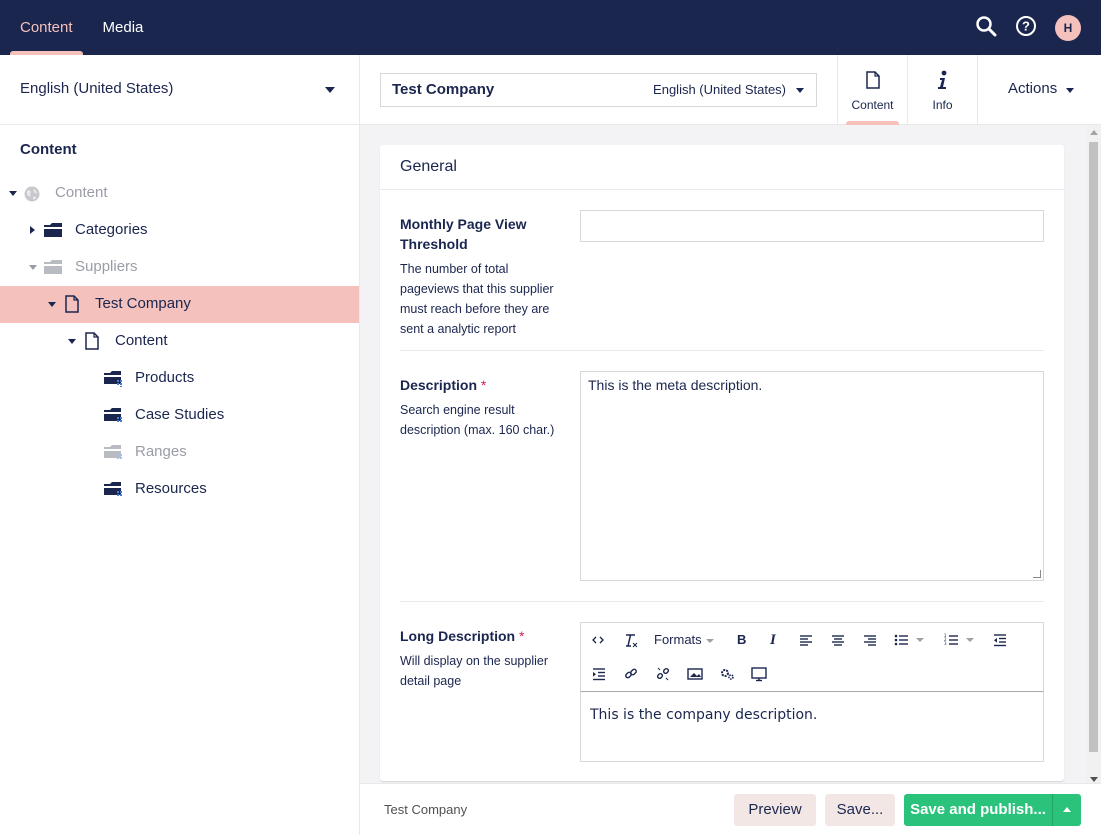 This screenshot has width=1101, height=835. I want to click on tree-item-content-root: Content, so click(179, 193).